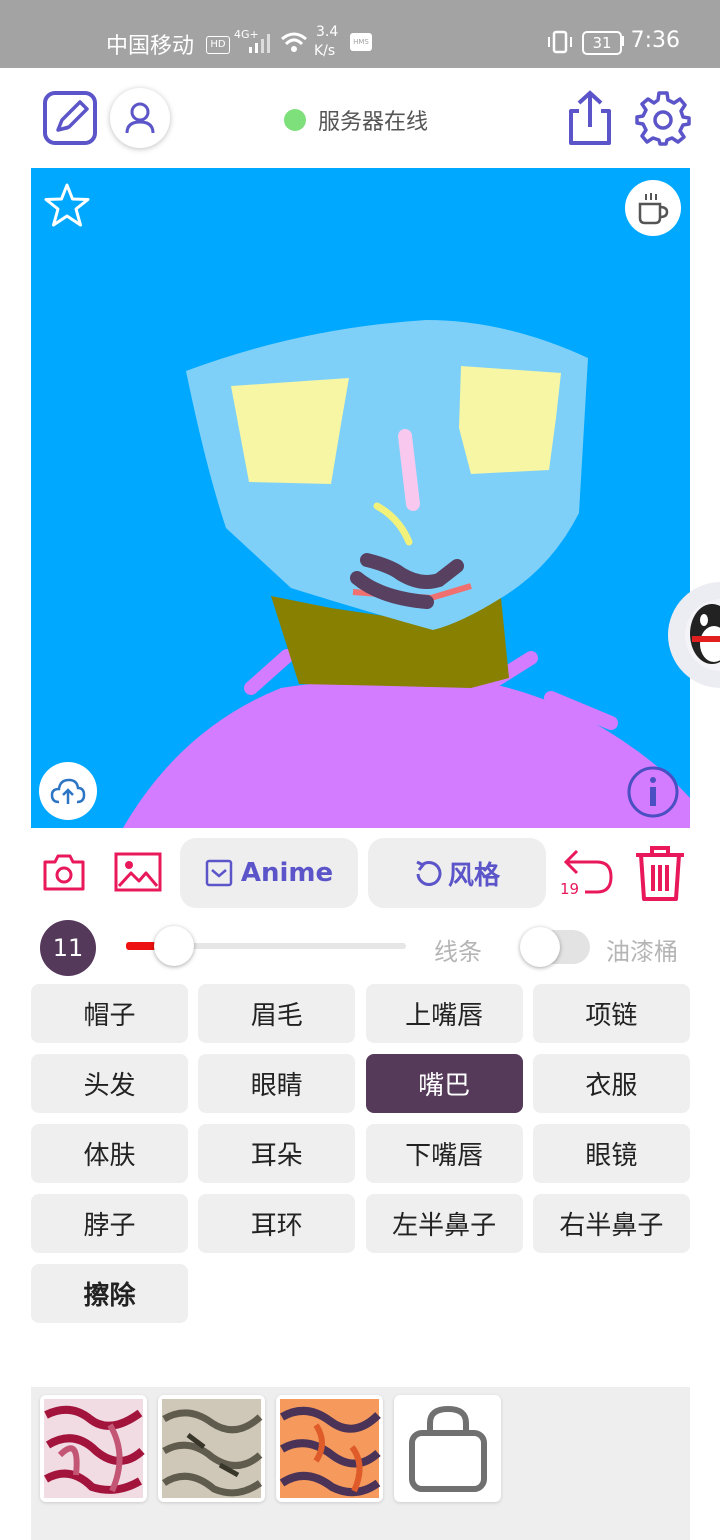 The image size is (720, 1540). Describe the element at coordinates (622, 41) in the screenshot. I see `battery-tip` at that location.